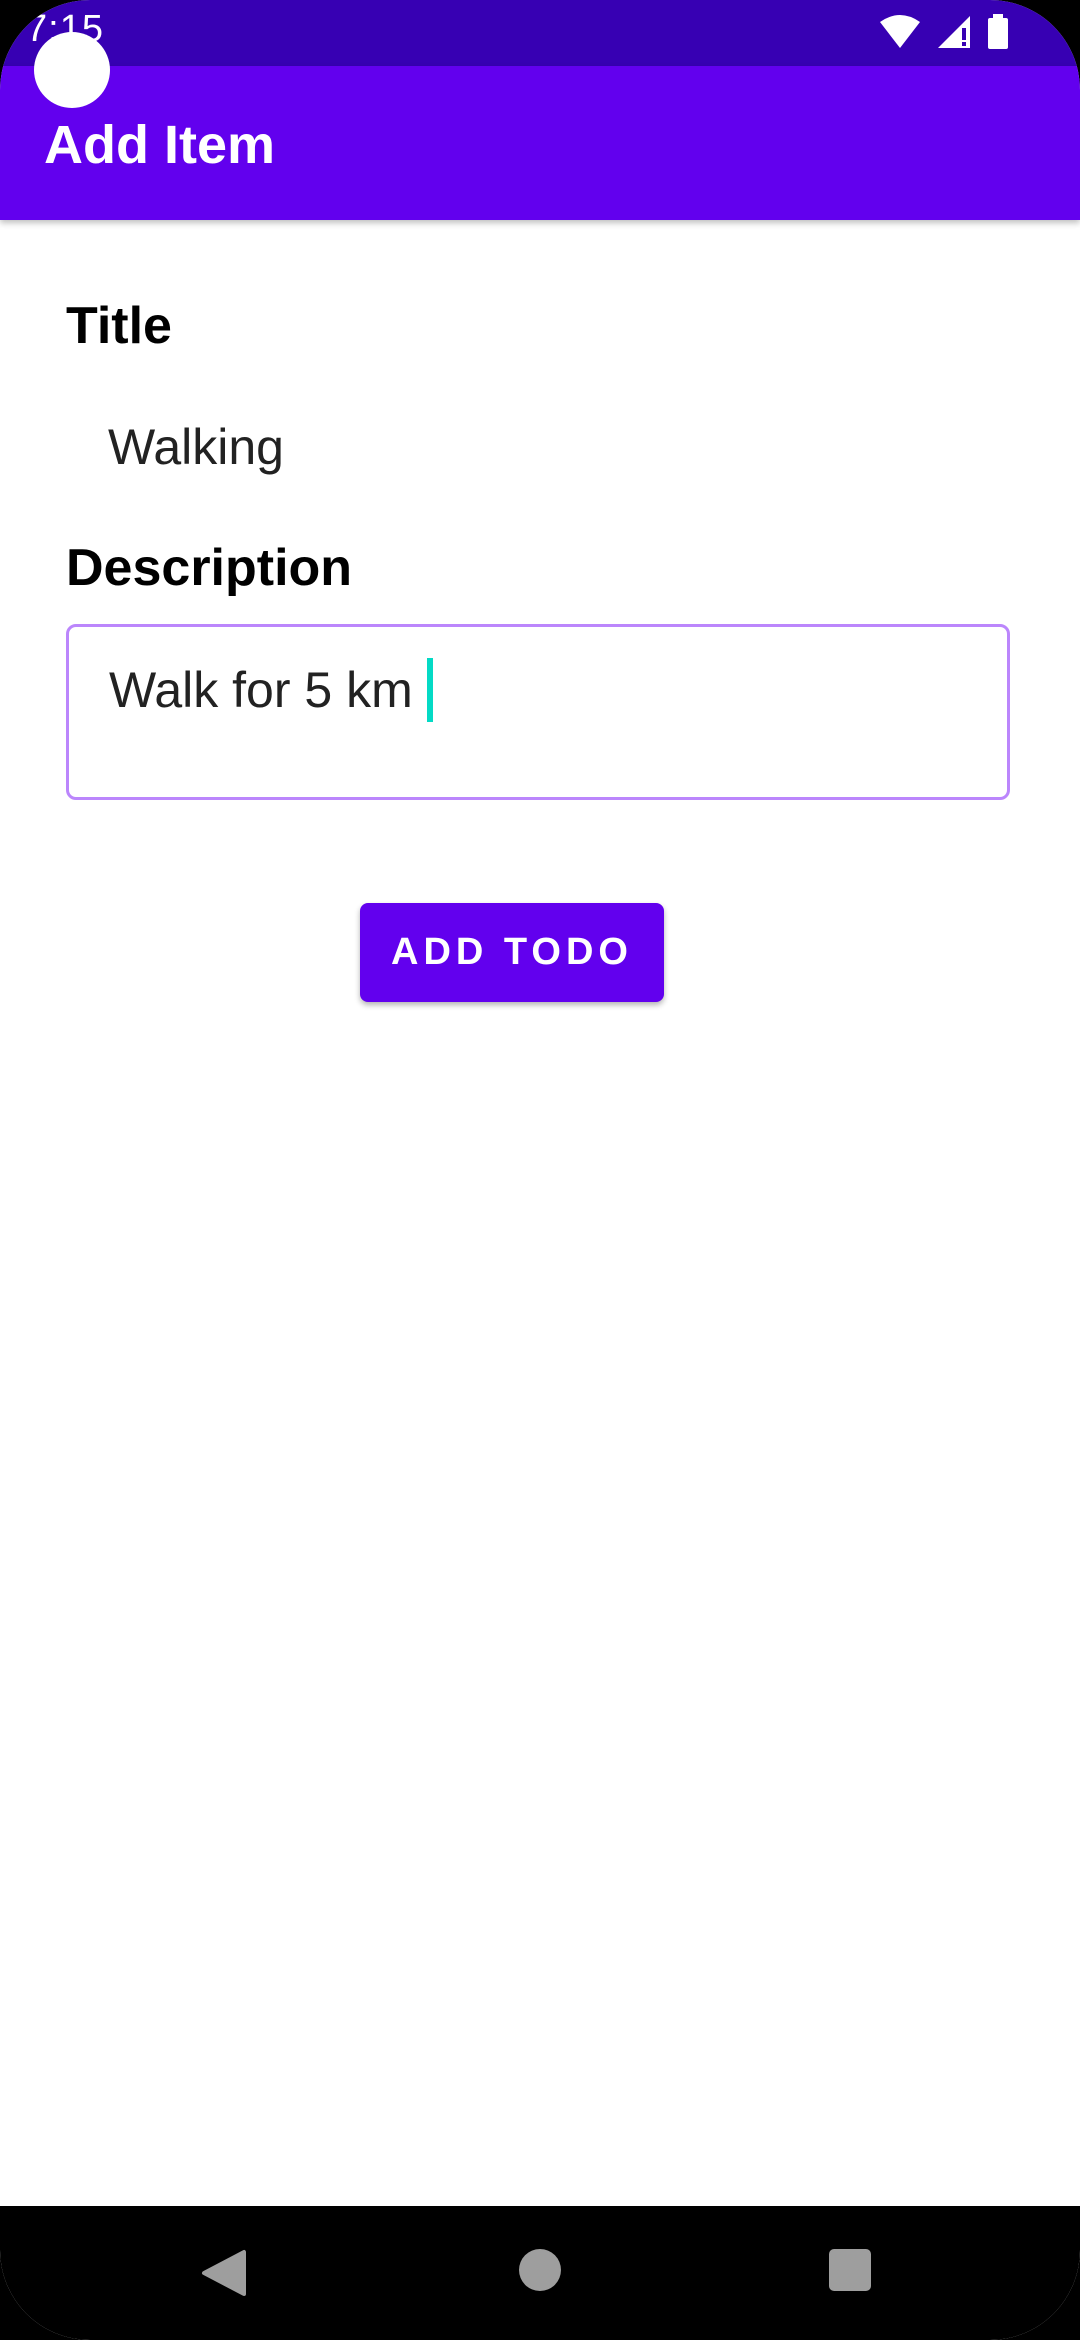  I want to click on description-input: Walk for 5 km, so click(538, 712).